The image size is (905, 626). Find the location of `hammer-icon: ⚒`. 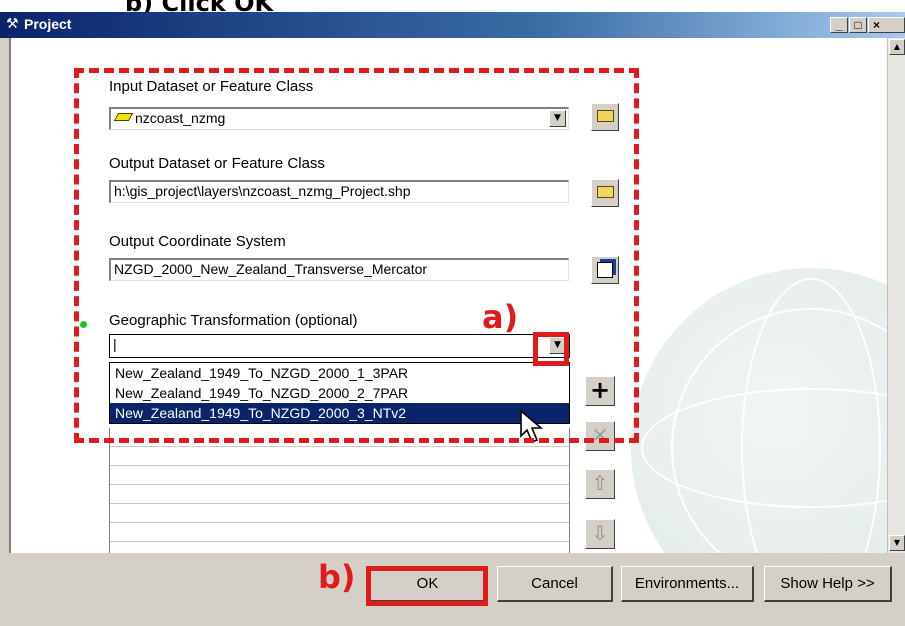

hammer-icon: ⚒ is located at coordinates (12, 24).